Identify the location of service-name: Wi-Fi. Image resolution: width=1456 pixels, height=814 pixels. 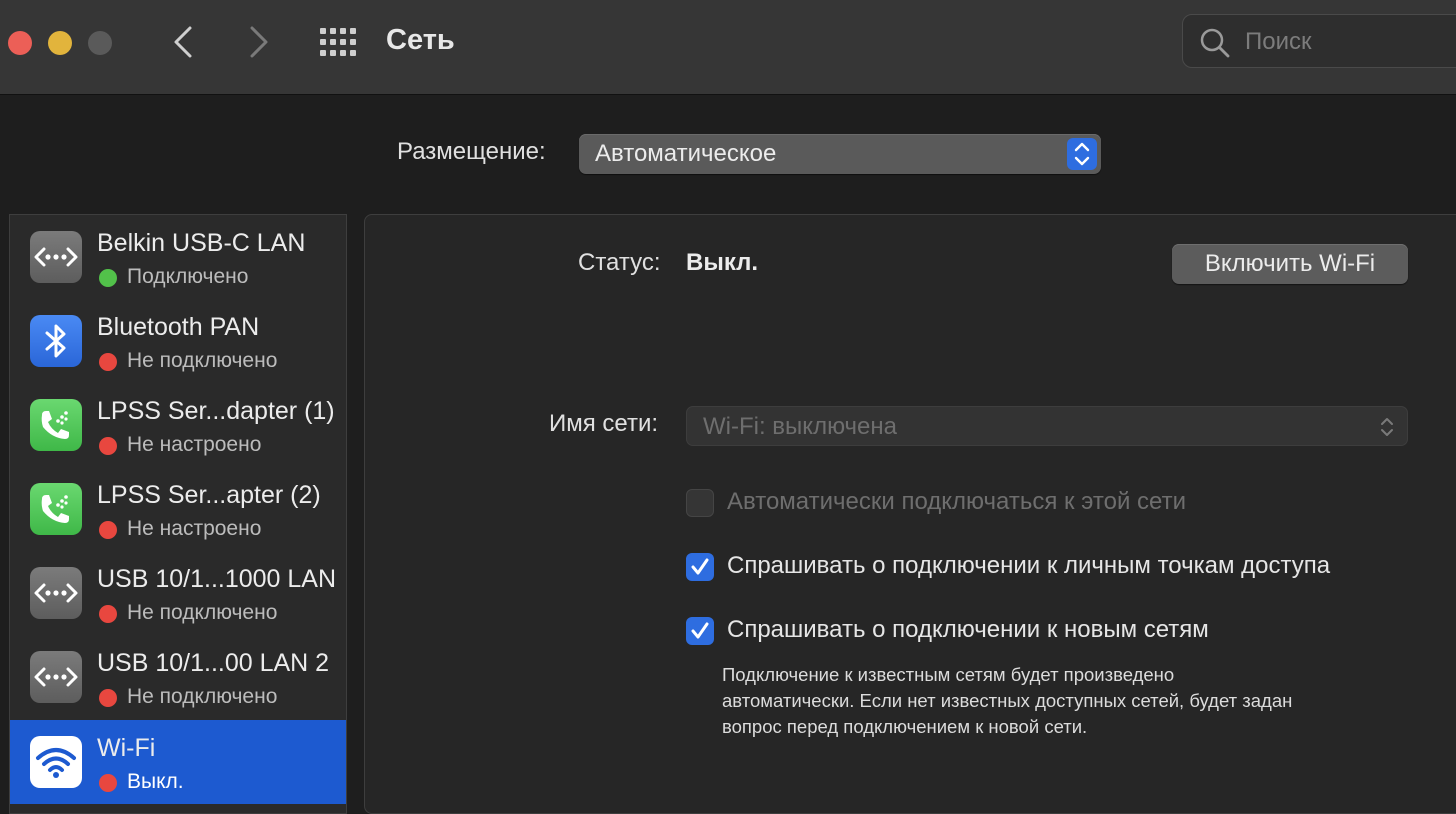
(126, 748).